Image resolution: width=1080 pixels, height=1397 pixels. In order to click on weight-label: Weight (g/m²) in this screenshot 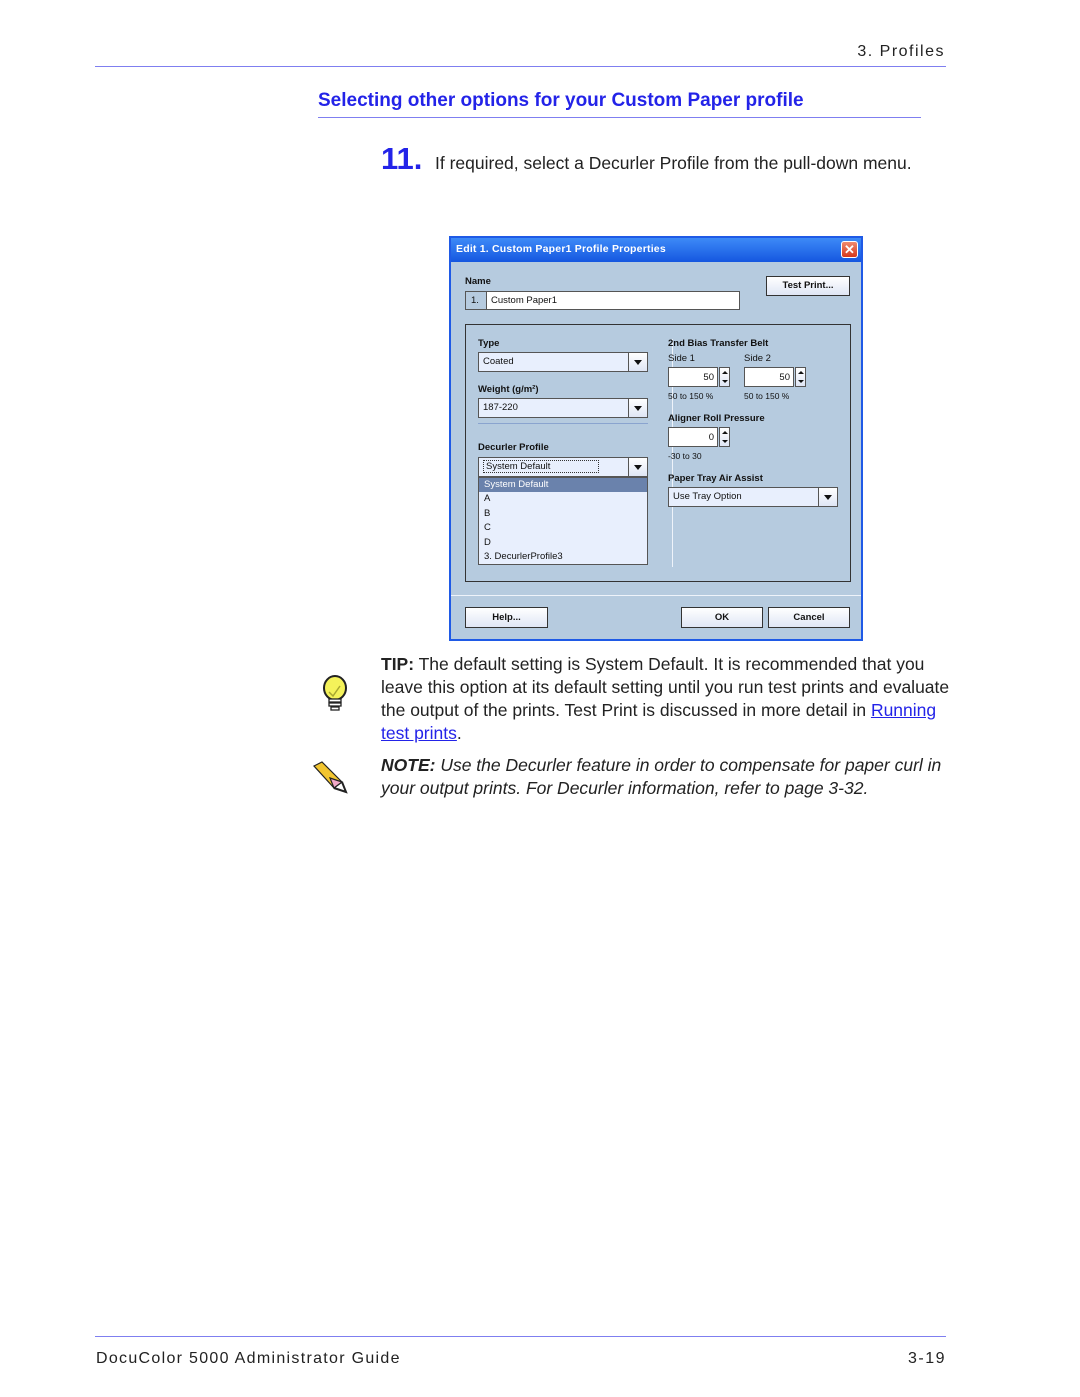, I will do `click(508, 389)`.